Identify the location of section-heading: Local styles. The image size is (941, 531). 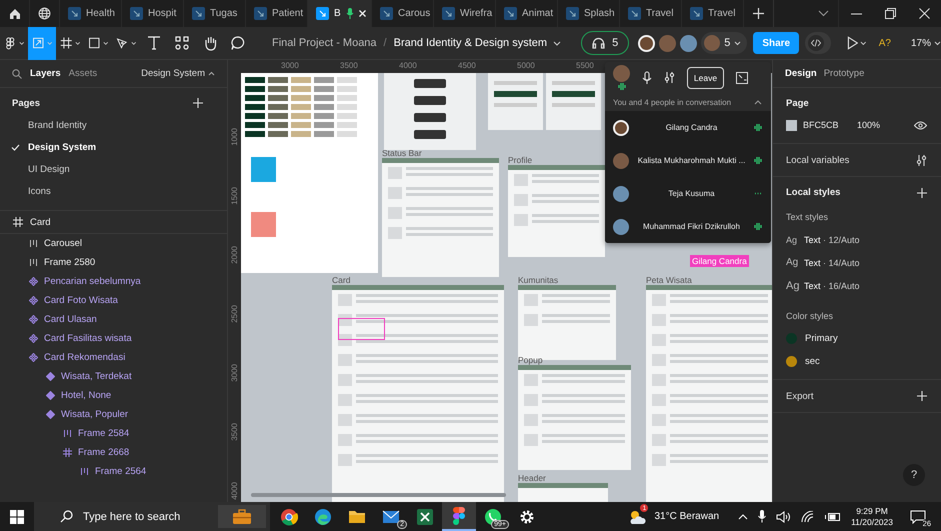
(813, 192).